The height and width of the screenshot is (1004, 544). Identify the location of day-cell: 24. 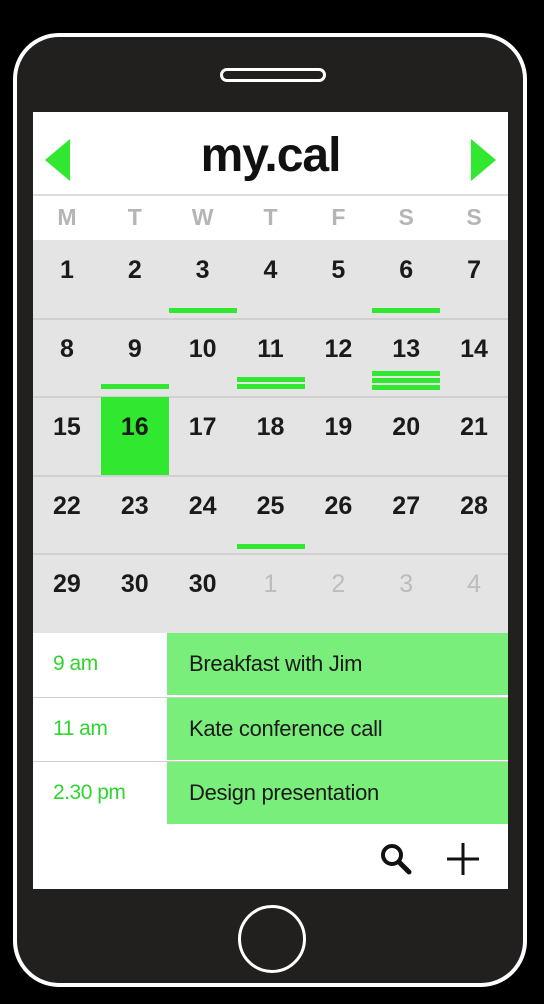
(203, 515).